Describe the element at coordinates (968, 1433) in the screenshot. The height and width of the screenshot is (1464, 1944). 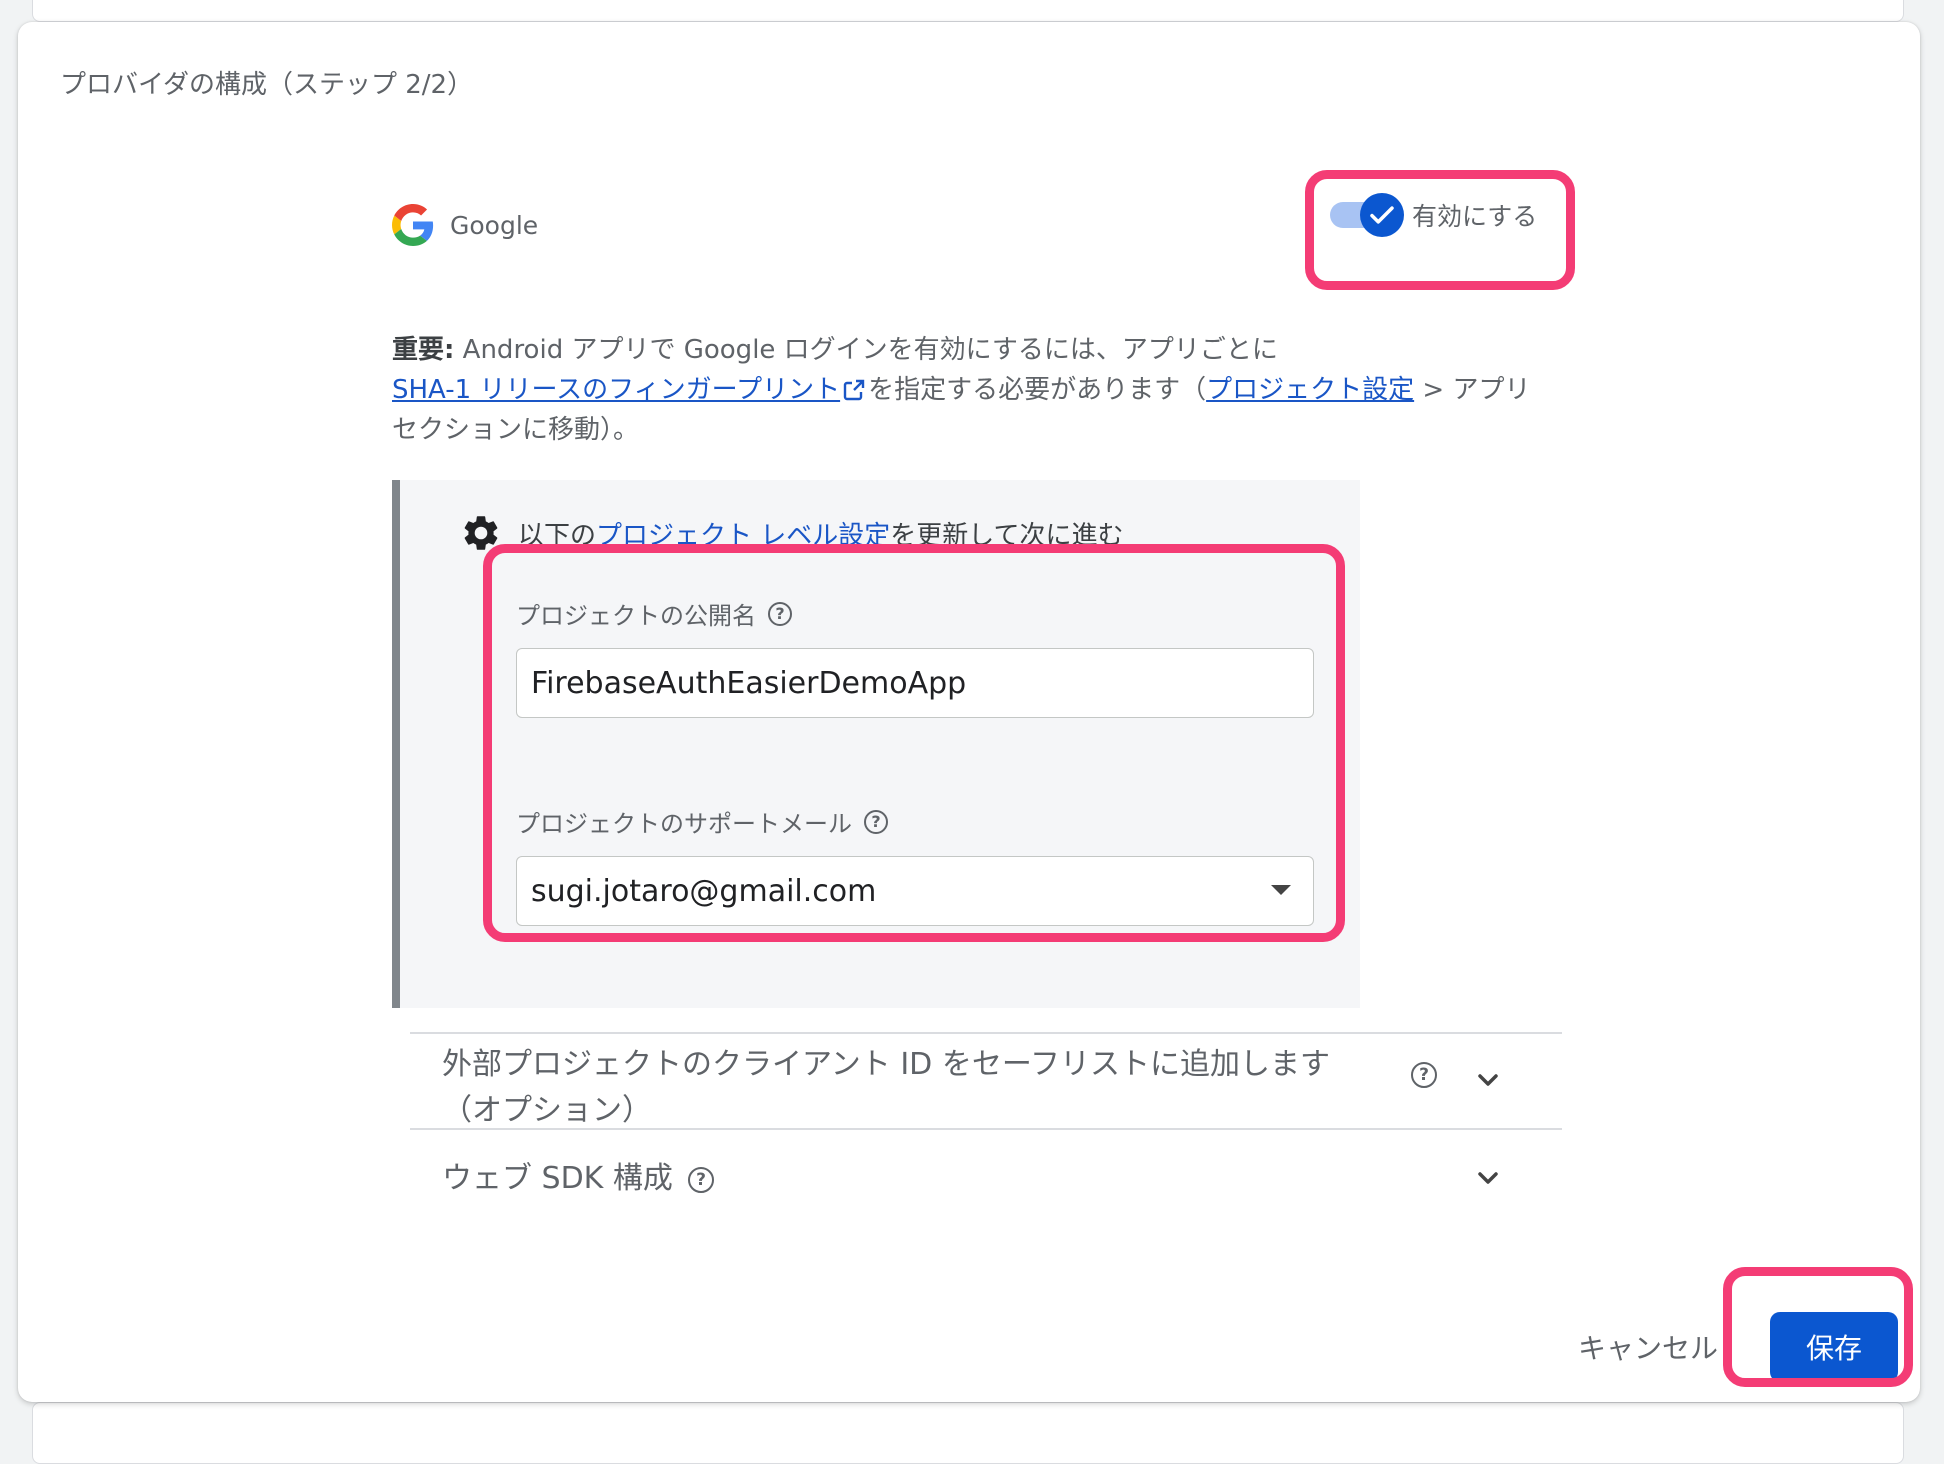
I see `background-card-bottom` at that location.